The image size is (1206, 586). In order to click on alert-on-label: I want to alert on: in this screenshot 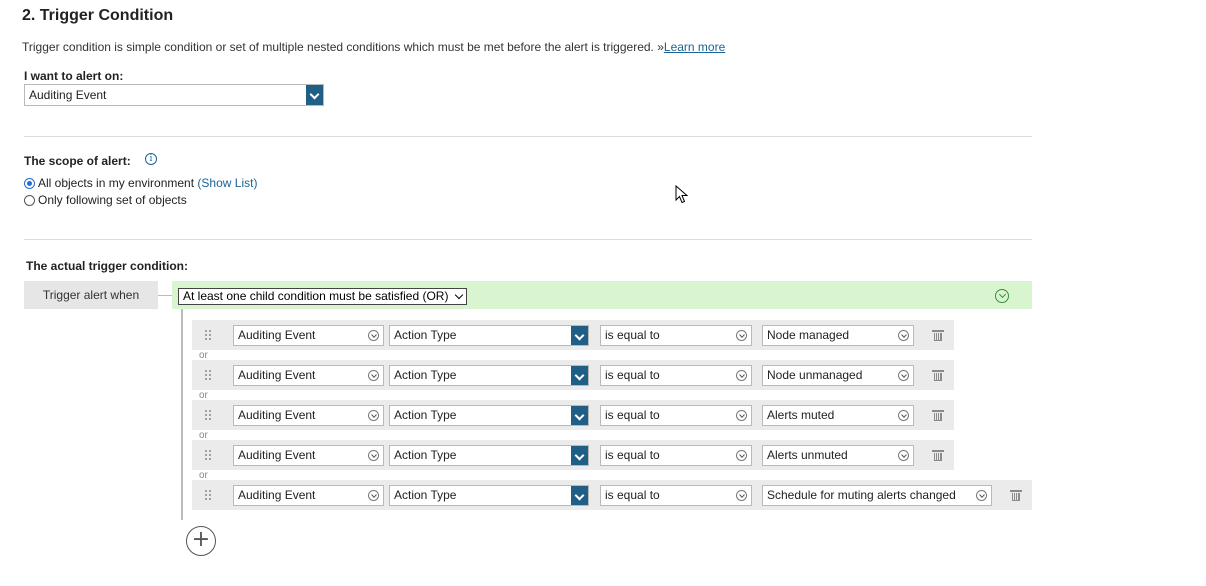, I will do `click(74, 76)`.